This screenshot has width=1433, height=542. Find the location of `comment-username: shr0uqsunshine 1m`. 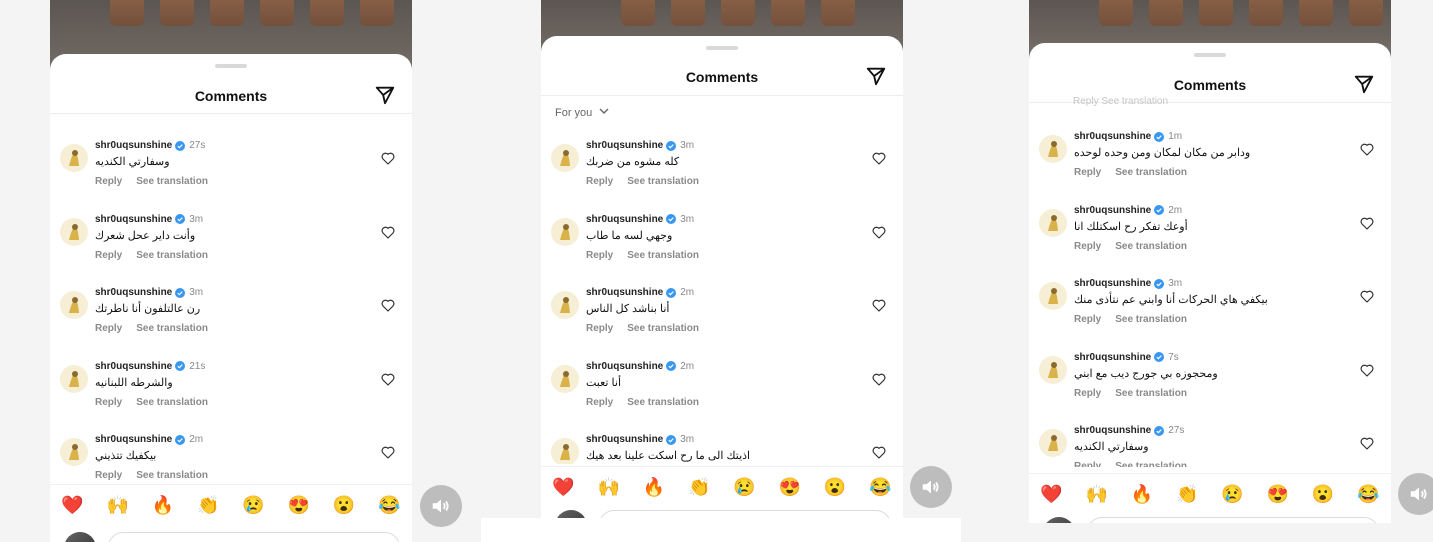

comment-username: shr0uqsunshine 1m is located at coordinates (1128, 136).